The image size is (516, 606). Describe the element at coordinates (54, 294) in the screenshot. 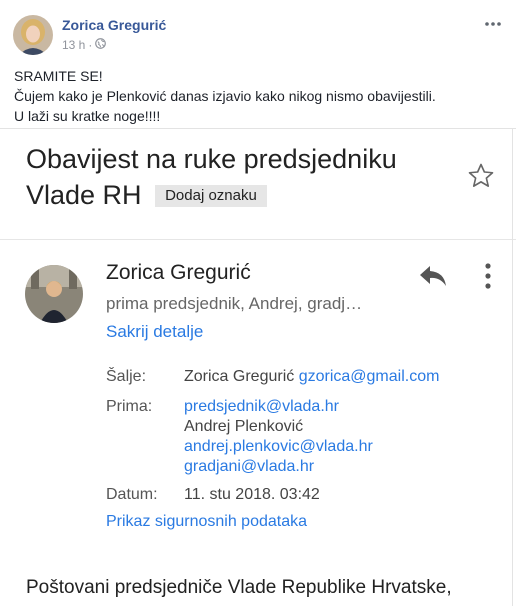

I see `sender-avatar` at that location.